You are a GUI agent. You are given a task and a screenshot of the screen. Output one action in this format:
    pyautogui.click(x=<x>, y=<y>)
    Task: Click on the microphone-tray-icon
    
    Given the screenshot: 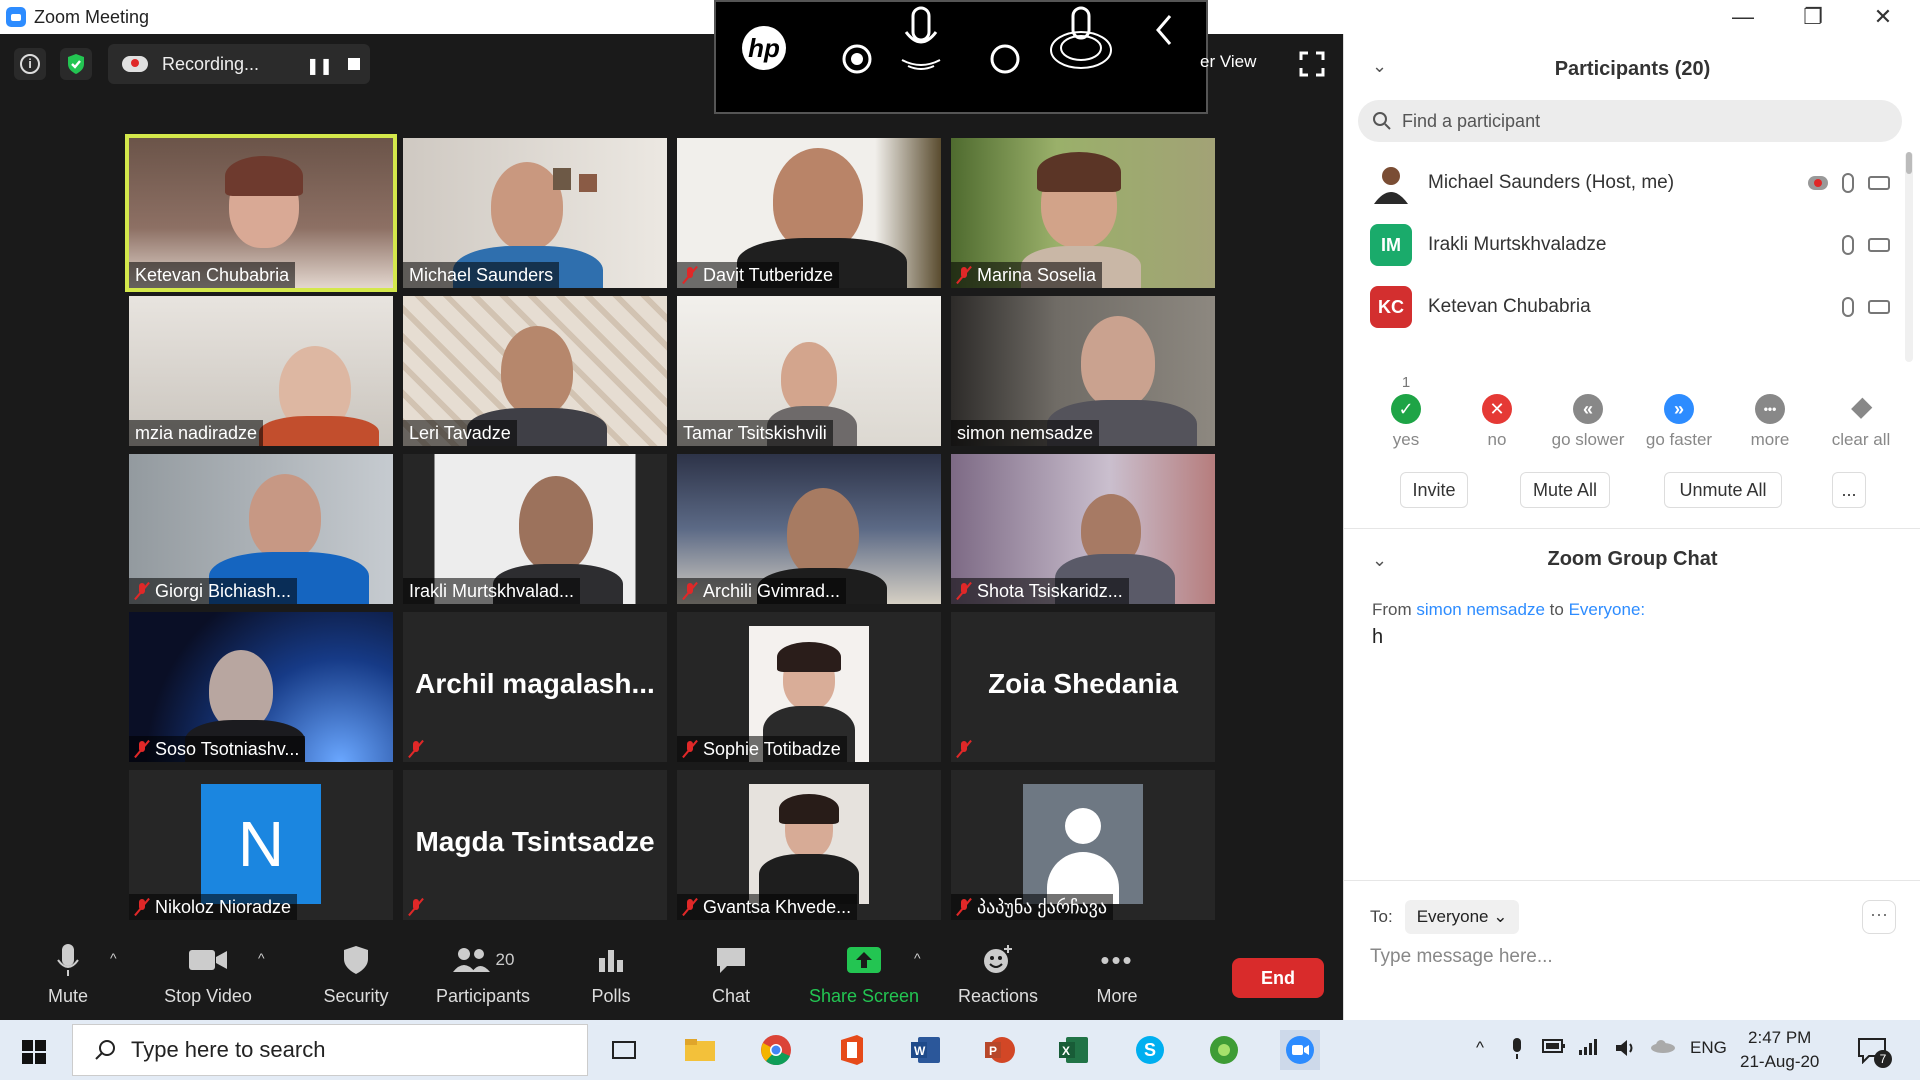 What is the action you would take?
    pyautogui.click(x=1517, y=1051)
    